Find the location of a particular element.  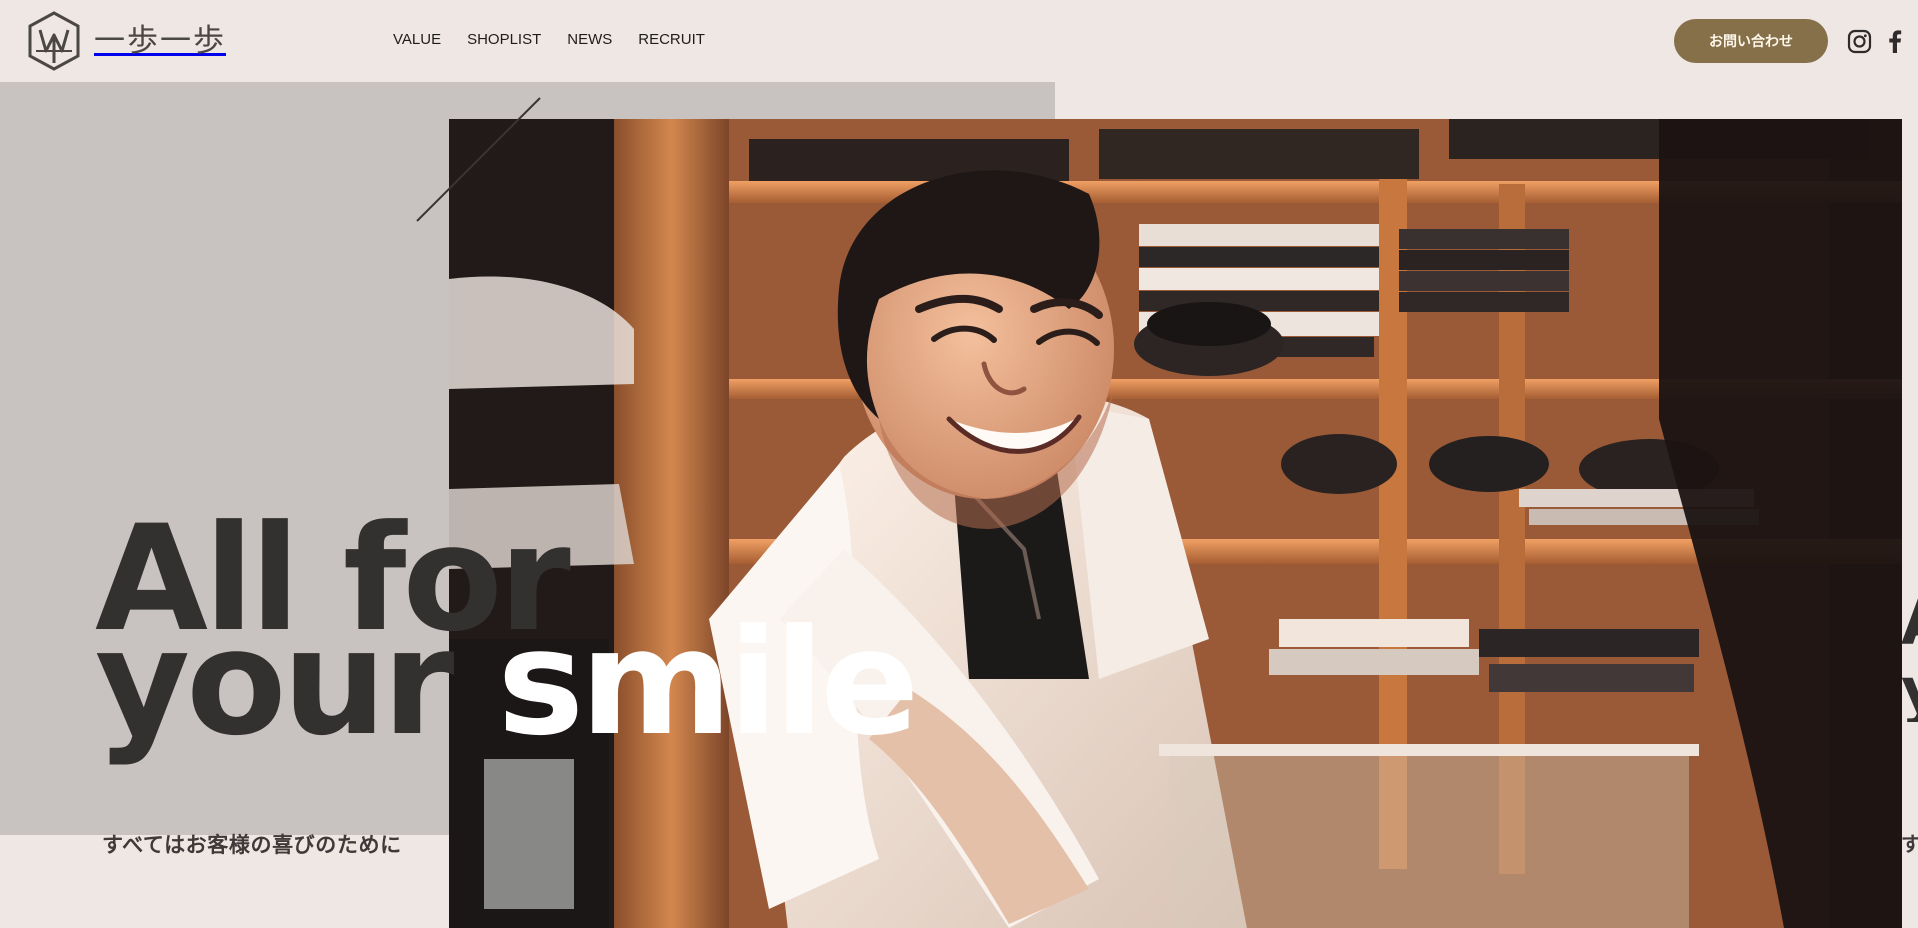

site-header: 一歩一歩 VALUE SHOPLIST NEWS RECRUIT お問い合わせ is located at coordinates (959, 41).